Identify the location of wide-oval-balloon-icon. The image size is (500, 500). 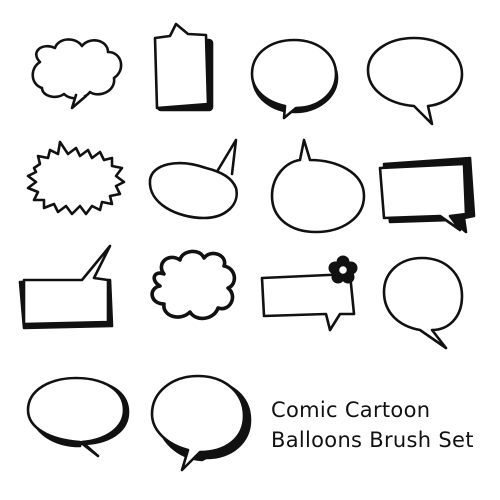
(78, 417).